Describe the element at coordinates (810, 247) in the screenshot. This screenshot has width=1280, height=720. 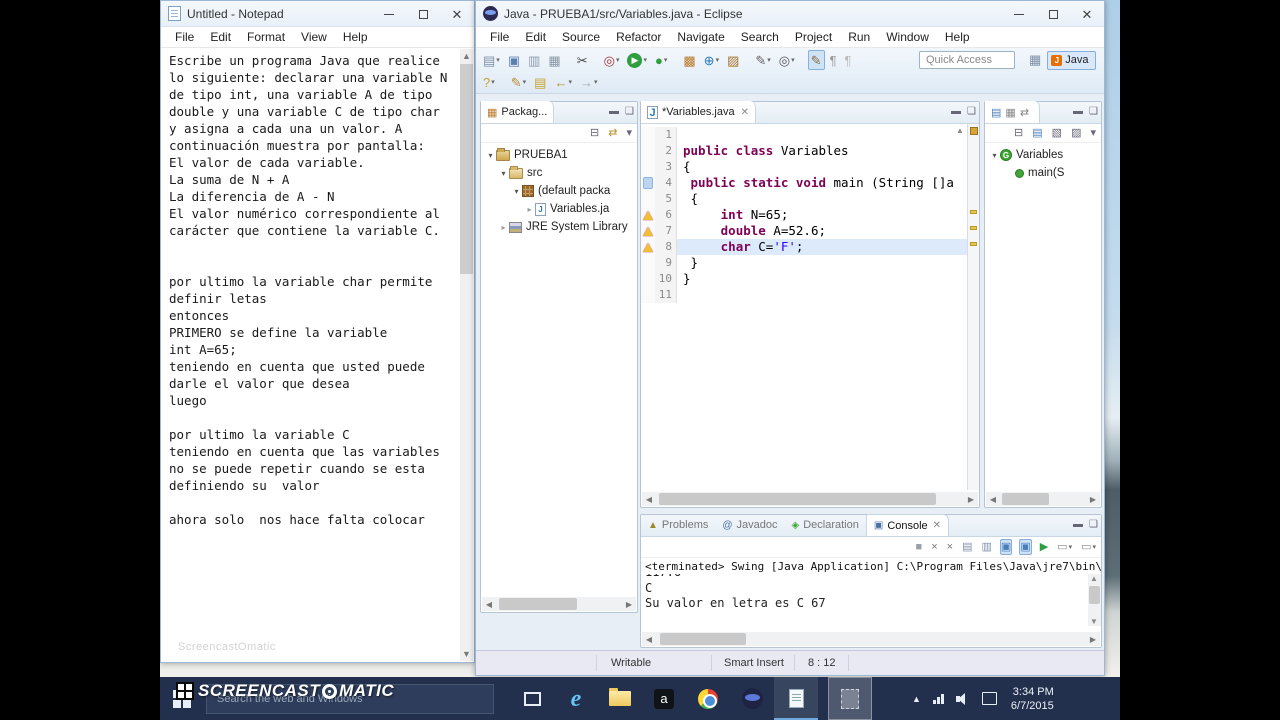
I see `code-line-8: 8 char C='F';` at that location.